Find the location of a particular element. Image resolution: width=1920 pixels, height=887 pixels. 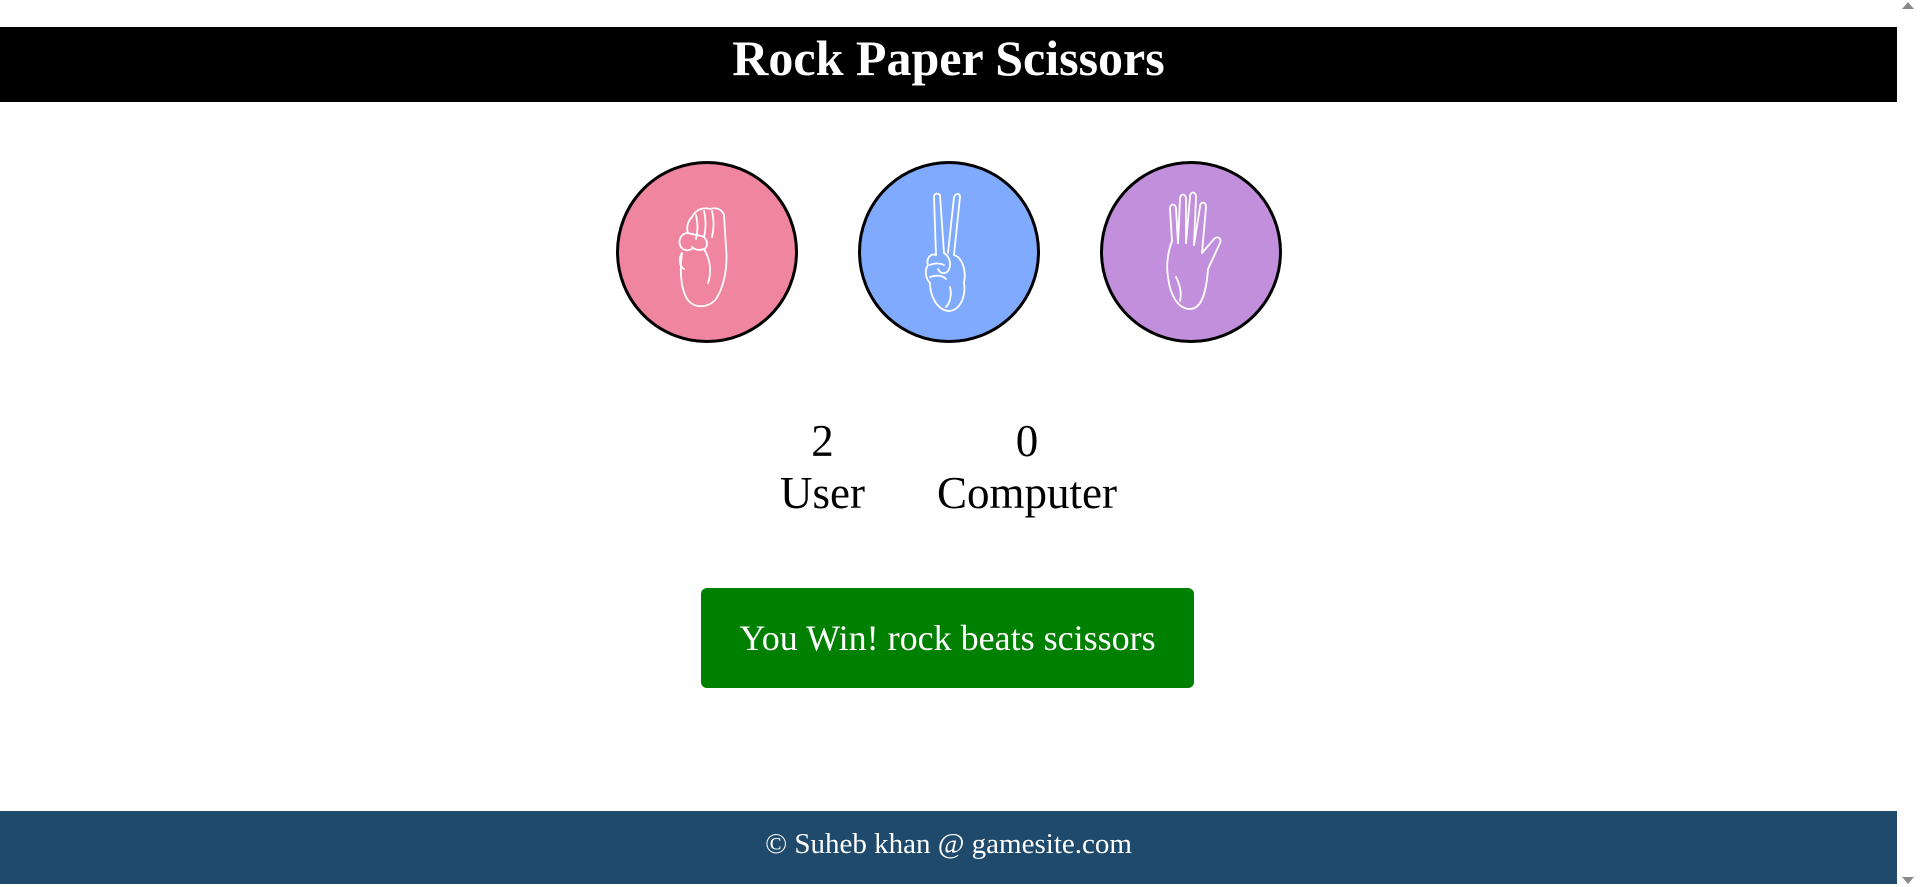

computer-score: 0 is located at coordinates (1027, 441).